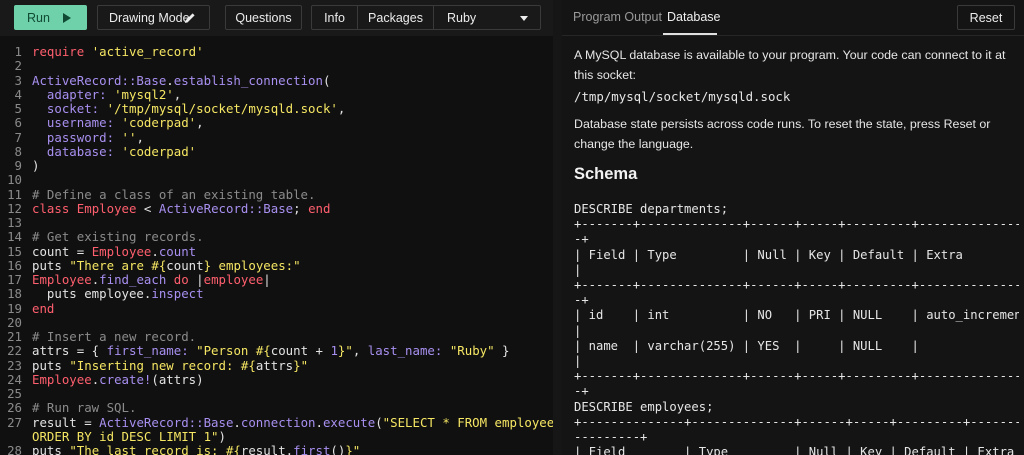 The width and height of the screenshot is (1024, 455). I want to click on reset-label: Reset, so click(986, 17).